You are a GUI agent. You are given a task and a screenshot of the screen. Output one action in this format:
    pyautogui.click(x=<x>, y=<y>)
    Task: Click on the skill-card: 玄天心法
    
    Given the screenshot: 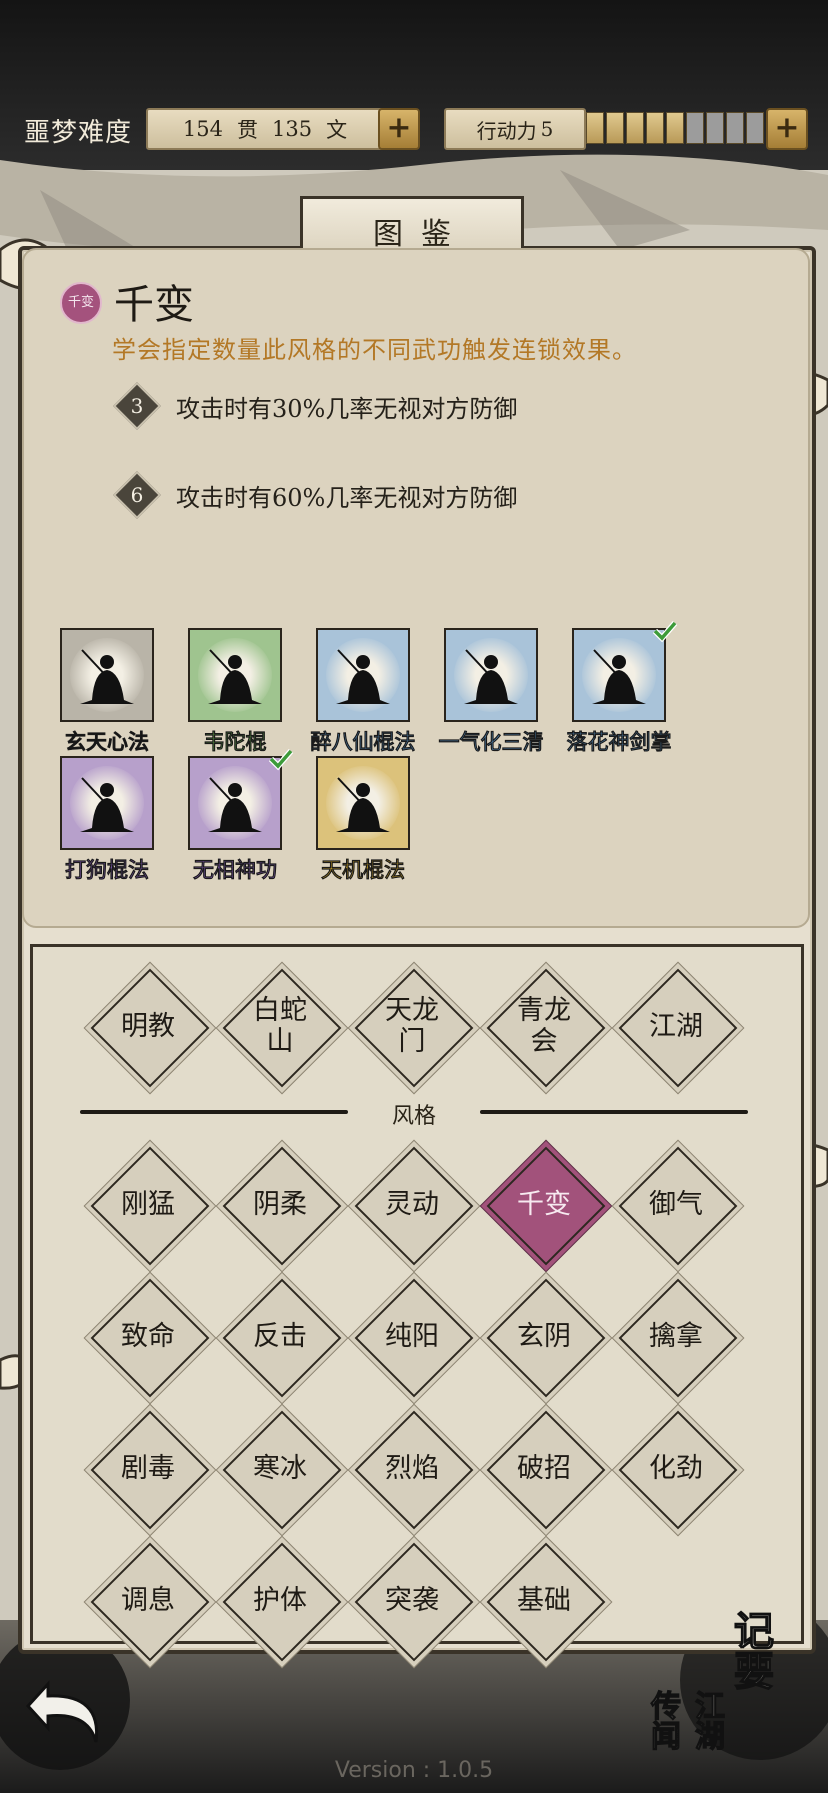 What is the action you would take?
    pyautogui.click(x=107, y=692)
    